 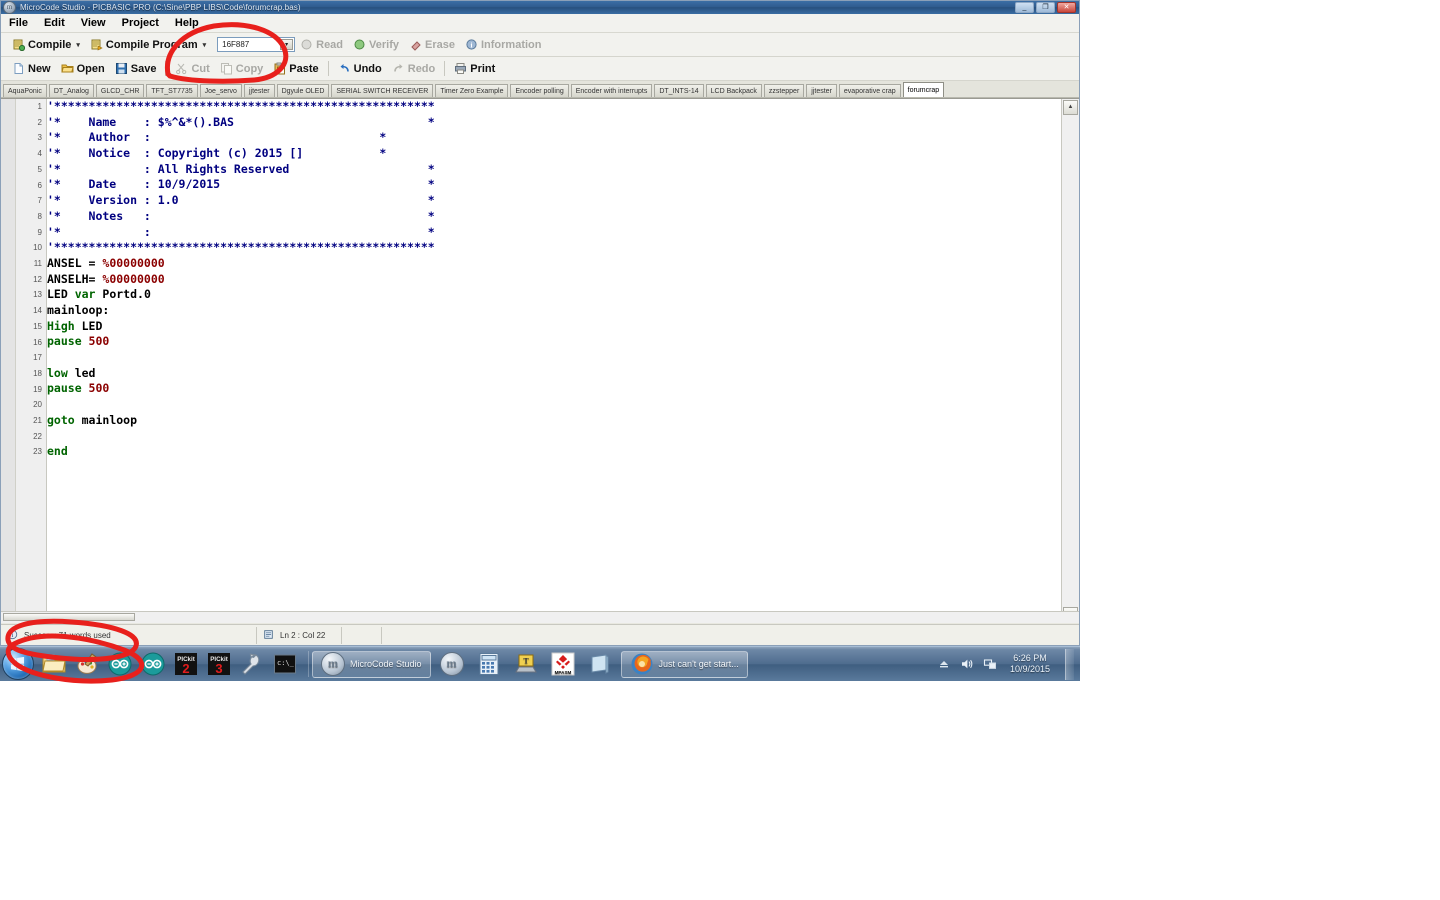 What do you see at coordinates (474, 68) in the screenshot?
I see `print-button: Print` at bounding box center [474, 68].